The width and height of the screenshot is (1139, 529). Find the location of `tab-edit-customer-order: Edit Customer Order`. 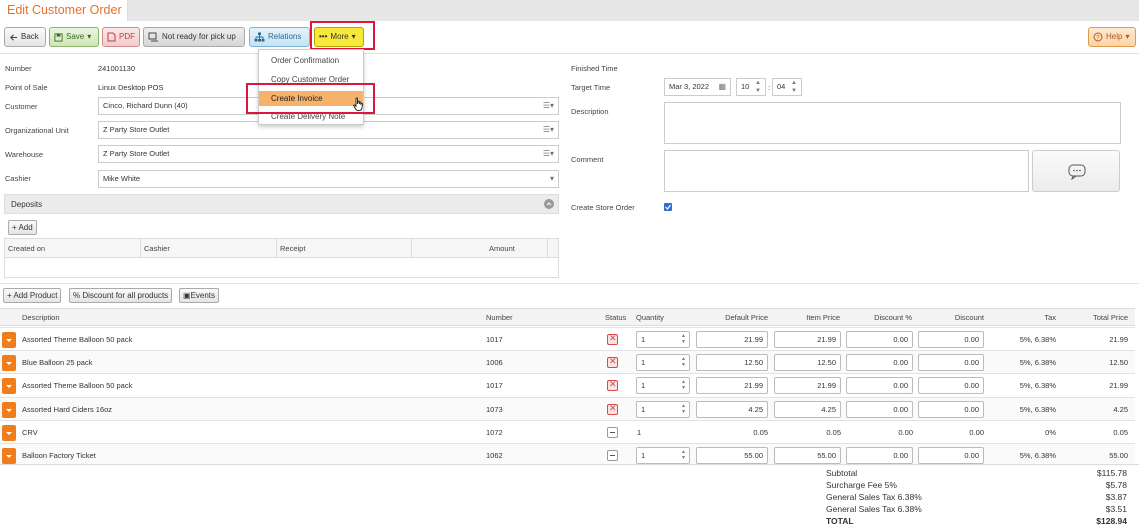

tab-edit-customer-order: Edit Customer Order is located at coordinates (64, 10).